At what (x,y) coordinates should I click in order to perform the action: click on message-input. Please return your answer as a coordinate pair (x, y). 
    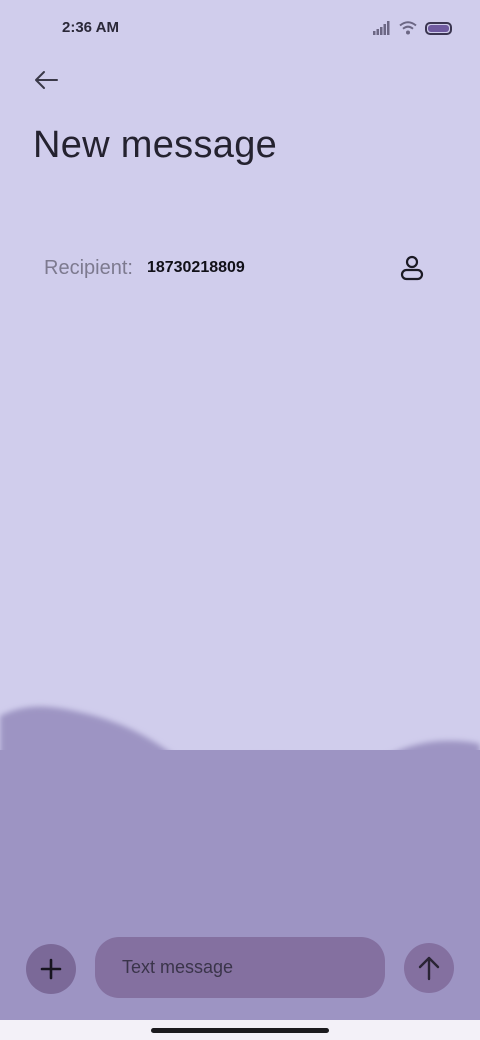
    Looking at the image, I should click on (240, 967).